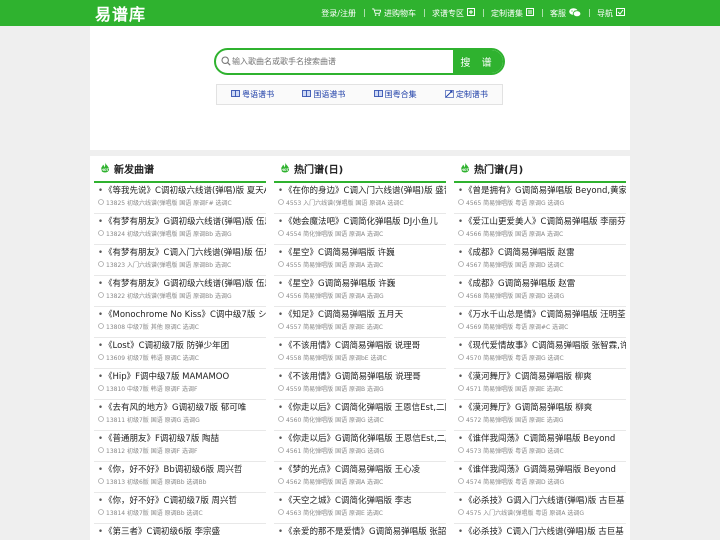  I want to click on song-title: 《第三者》C调初级6版 李宗盛, so click(162, 532).